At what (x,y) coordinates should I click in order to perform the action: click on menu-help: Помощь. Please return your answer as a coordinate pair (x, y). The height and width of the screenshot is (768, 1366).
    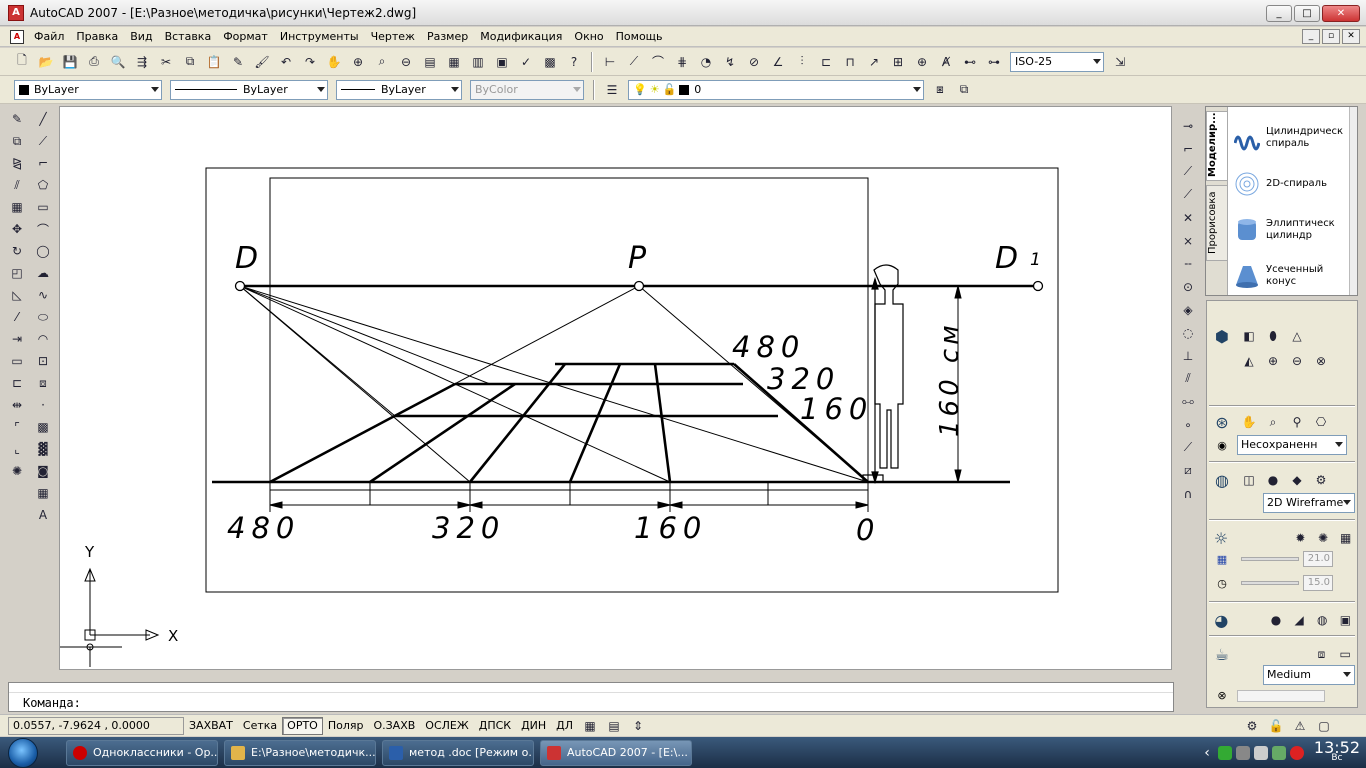
    Looking at the image, I should click on (639, 37).